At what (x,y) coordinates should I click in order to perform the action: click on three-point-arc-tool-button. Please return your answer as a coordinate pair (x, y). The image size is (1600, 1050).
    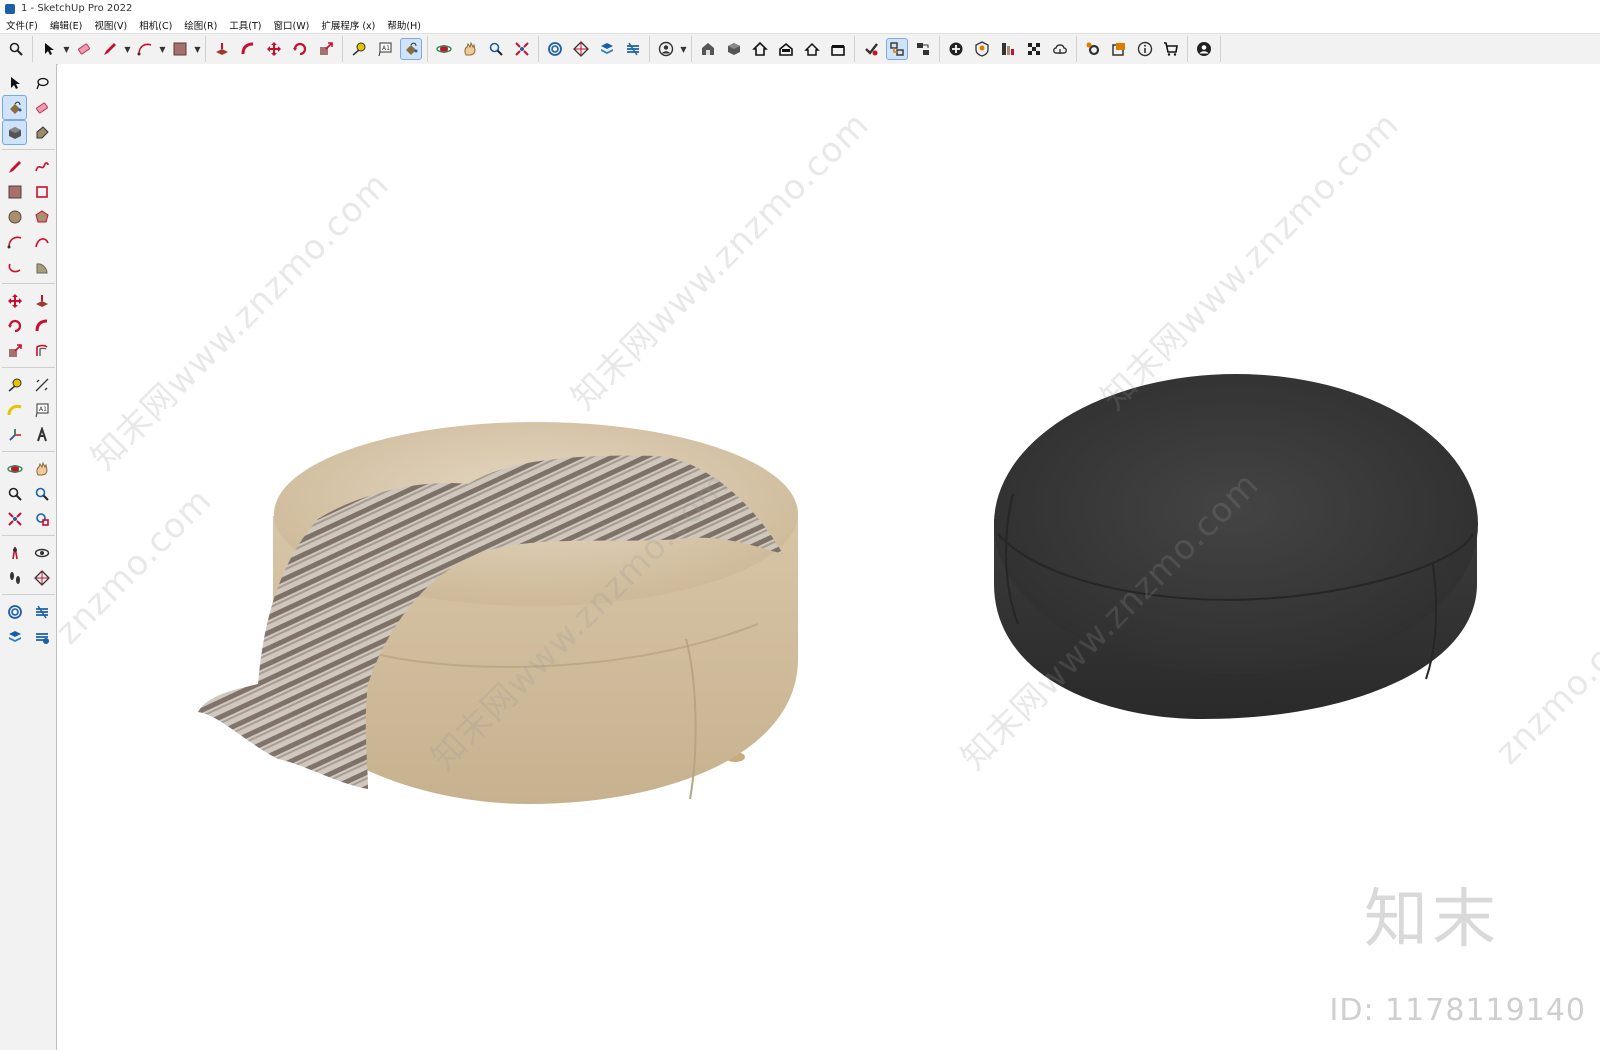
    Looking at the image, I should click on (14, 266).